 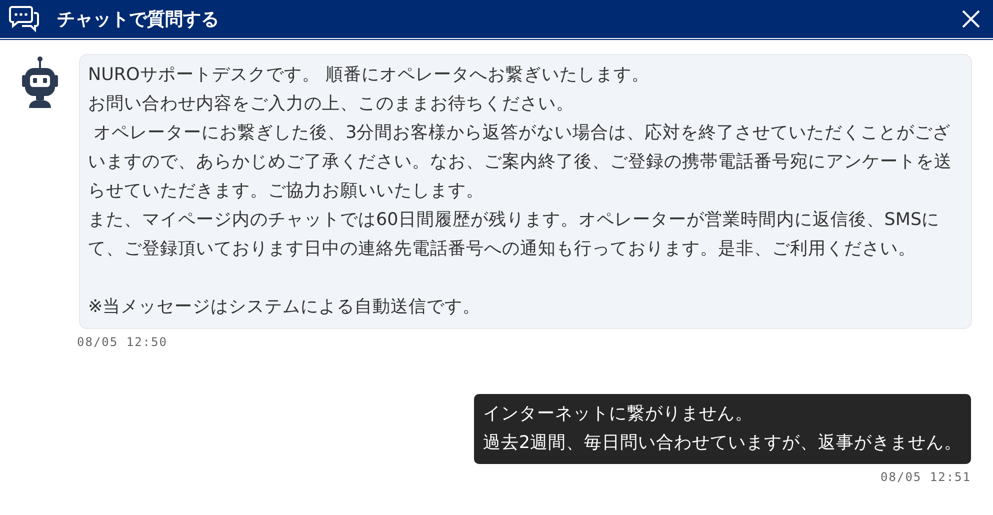 What do you see at coordinates (925, 477) in the screenshot?
I see `message-time: 08/05 12:51` at bounding box center [925, 477].